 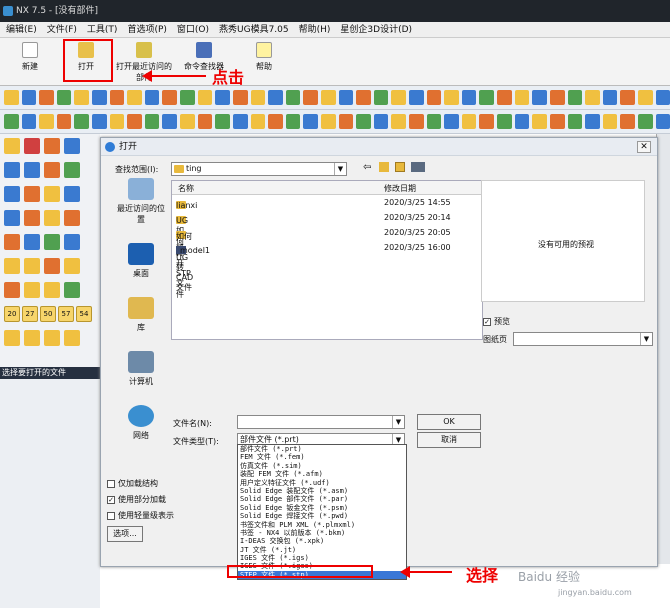 What do you see at coordinates (48, 314) in the screenshot?
I see `number-tile: 50` at bounding box center [48, 314].